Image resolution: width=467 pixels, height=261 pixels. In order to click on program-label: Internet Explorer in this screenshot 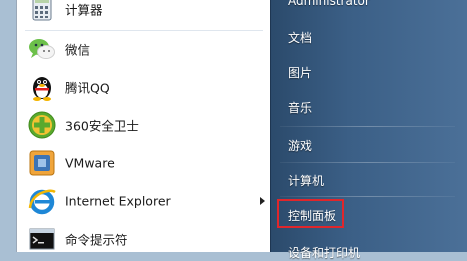, I will do `click(118, 201)`.